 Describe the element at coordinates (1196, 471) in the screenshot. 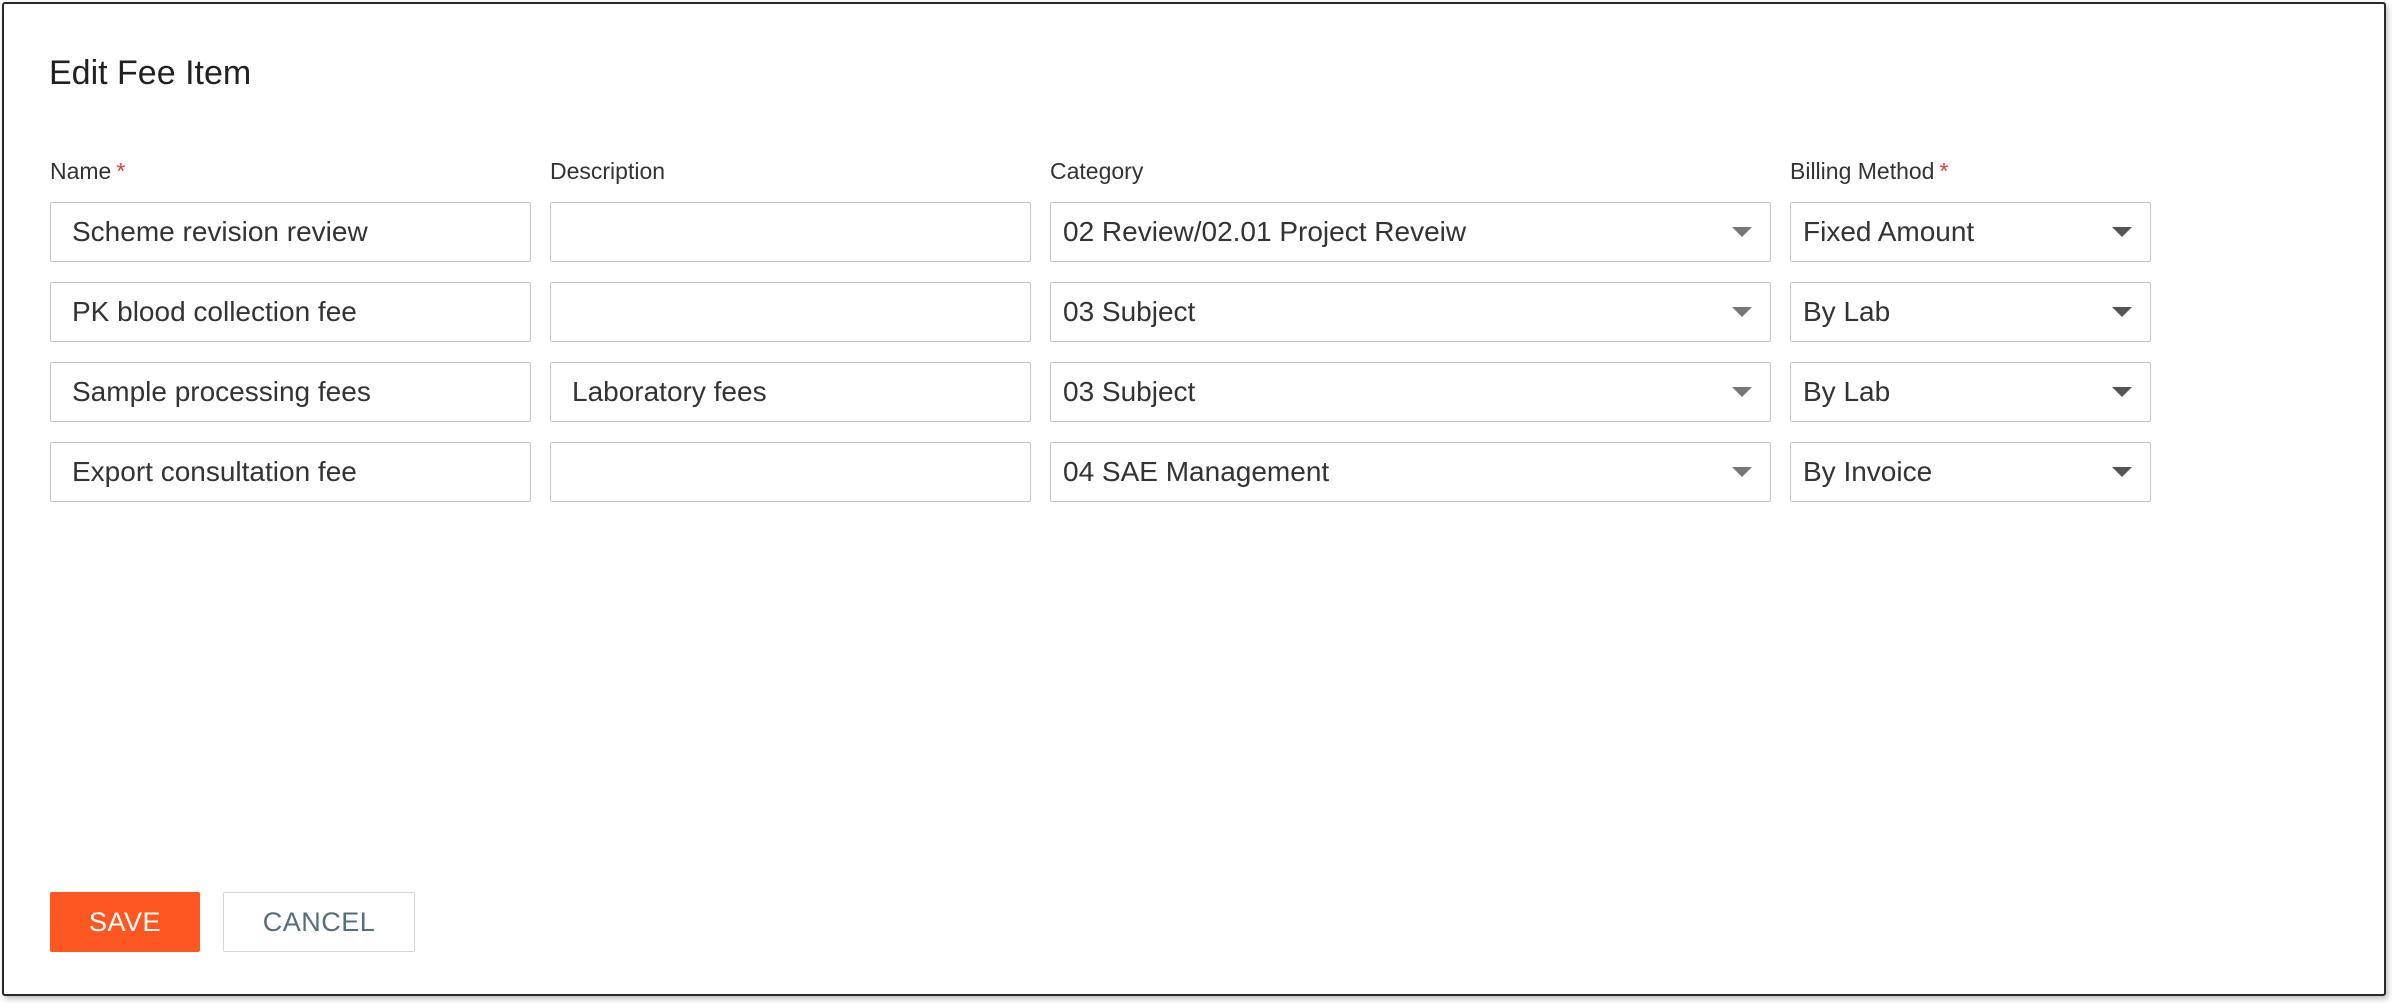

I see `category-select-value: 04 SAE Management` at that location.